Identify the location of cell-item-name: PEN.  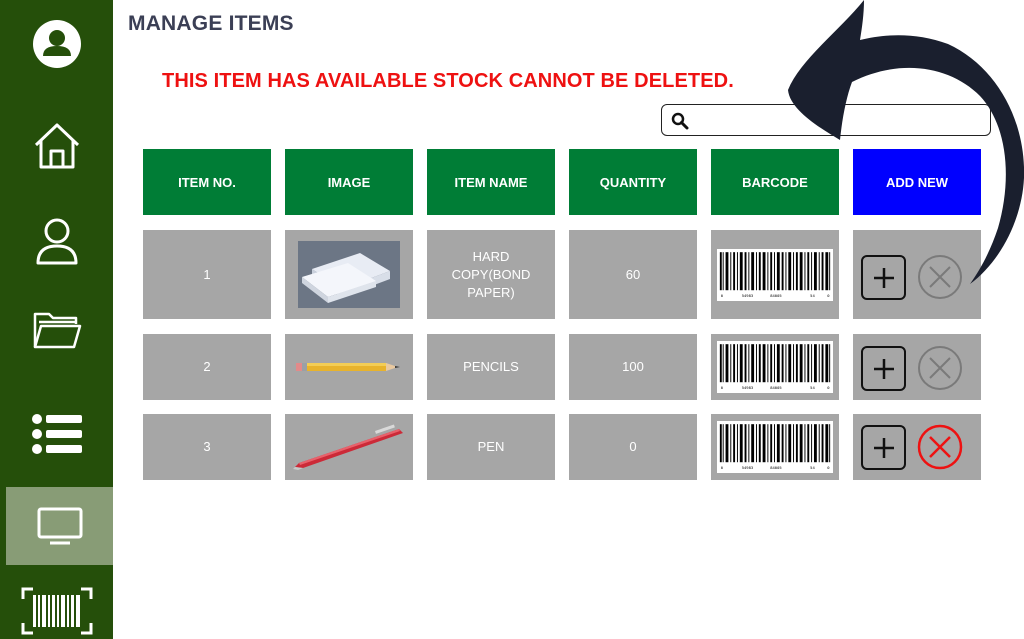
(491, 447).